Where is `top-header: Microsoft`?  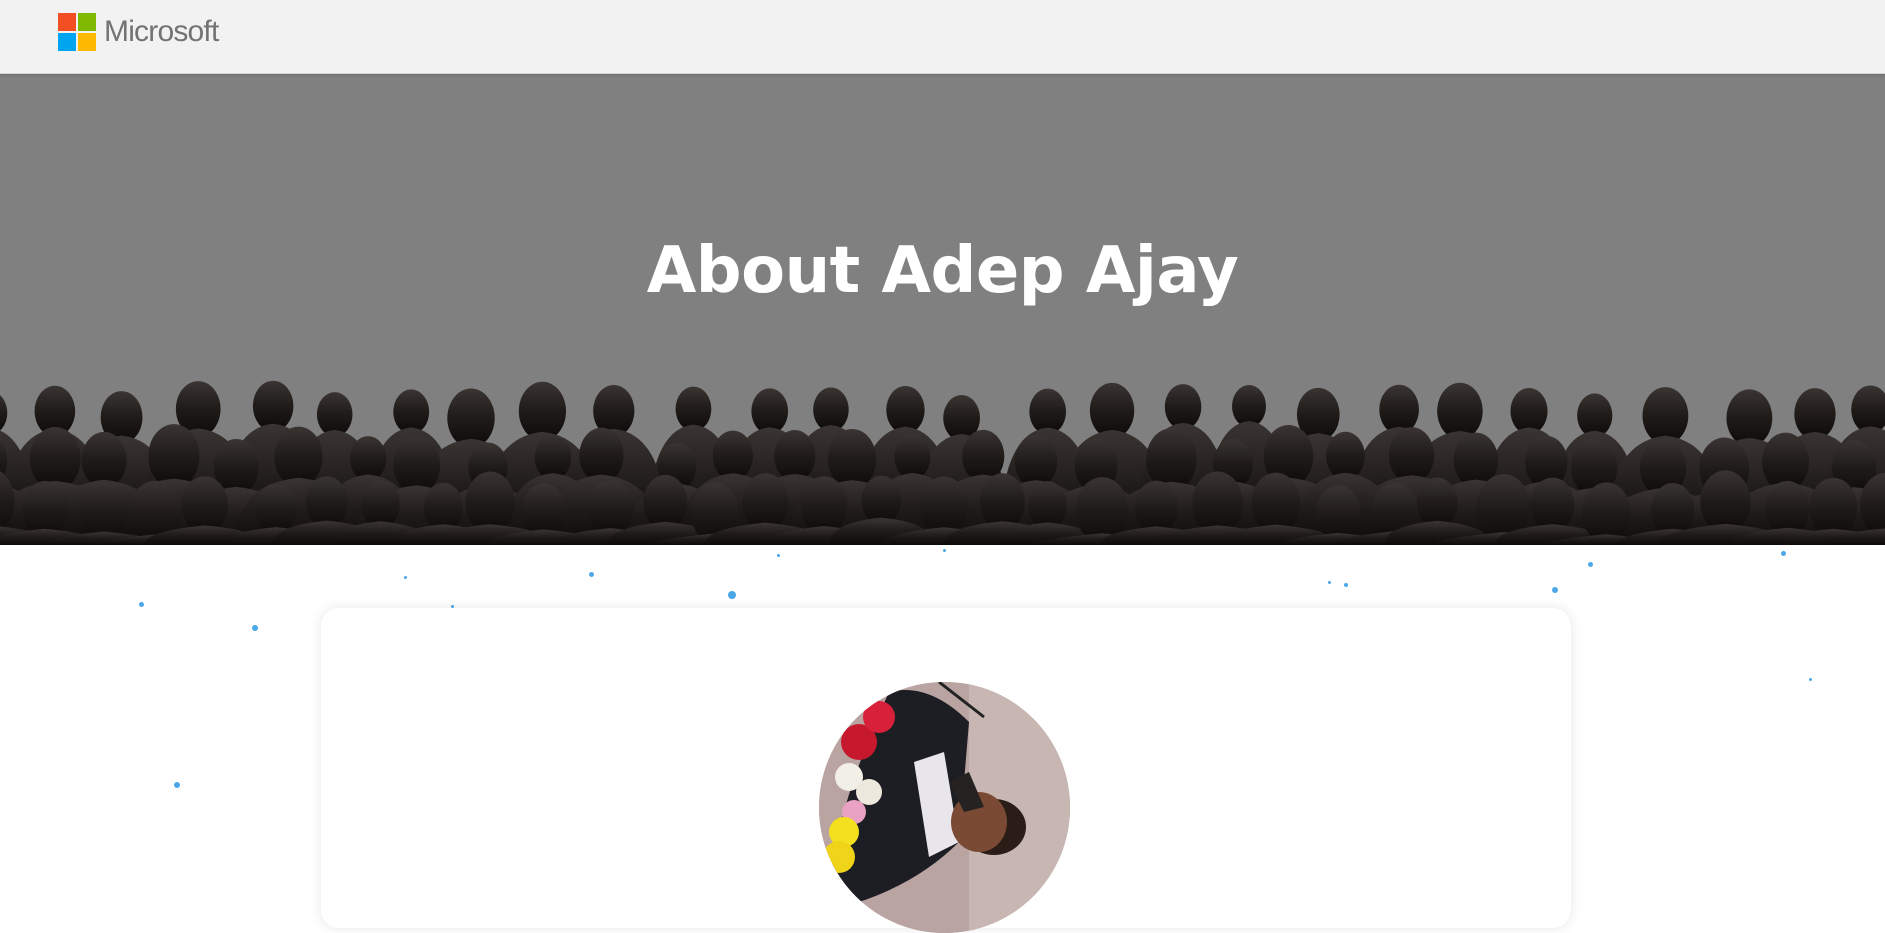 top-header: Microsoft is located at coordinates (942, 37).